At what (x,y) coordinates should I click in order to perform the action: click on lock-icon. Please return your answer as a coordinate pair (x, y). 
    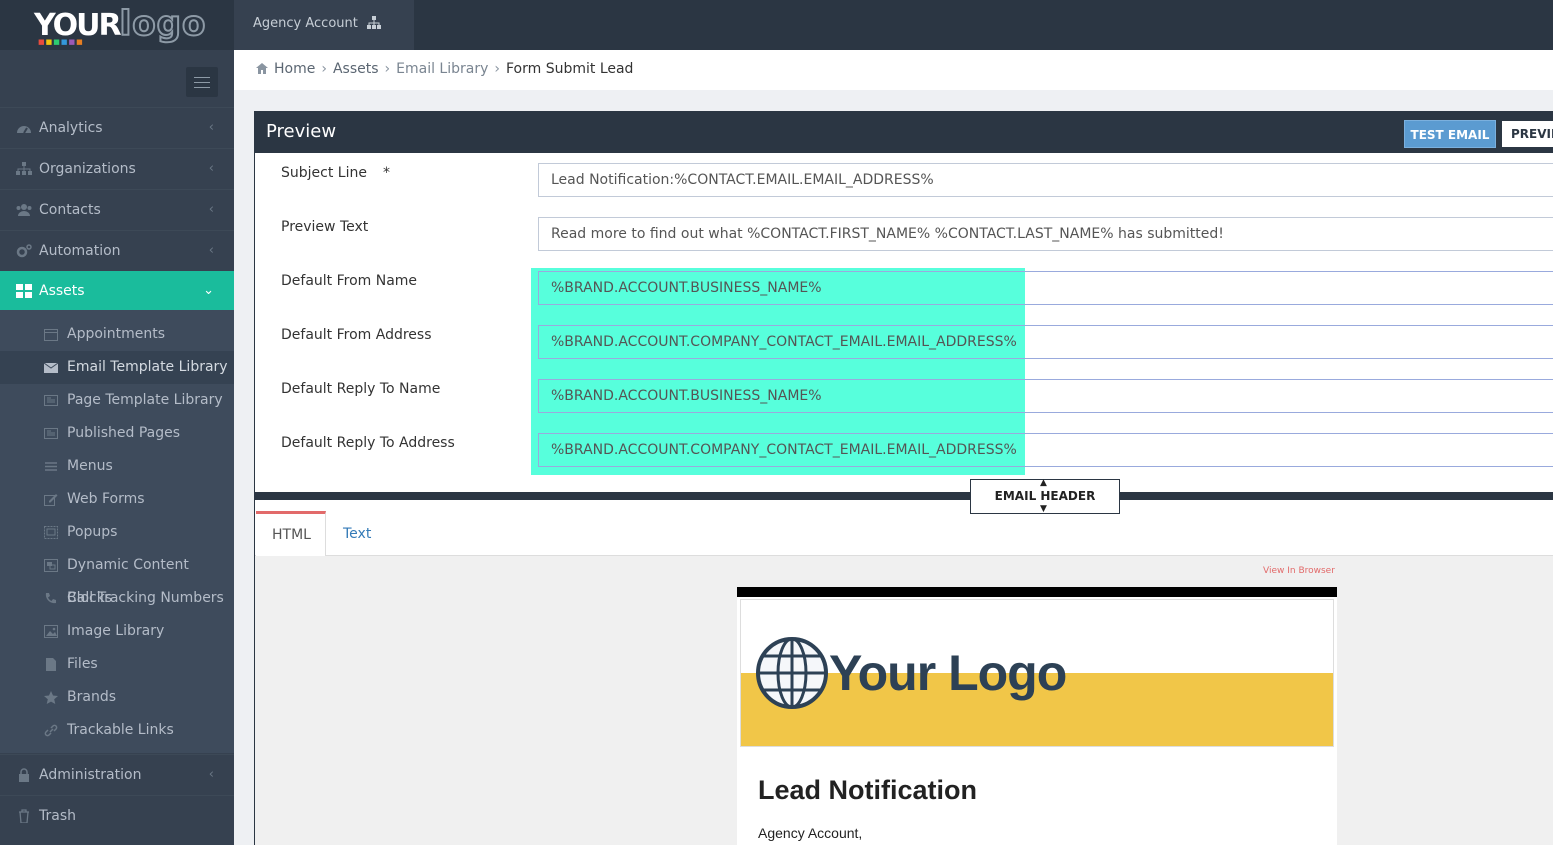
    Looking at the image, I should click on (24, 775).